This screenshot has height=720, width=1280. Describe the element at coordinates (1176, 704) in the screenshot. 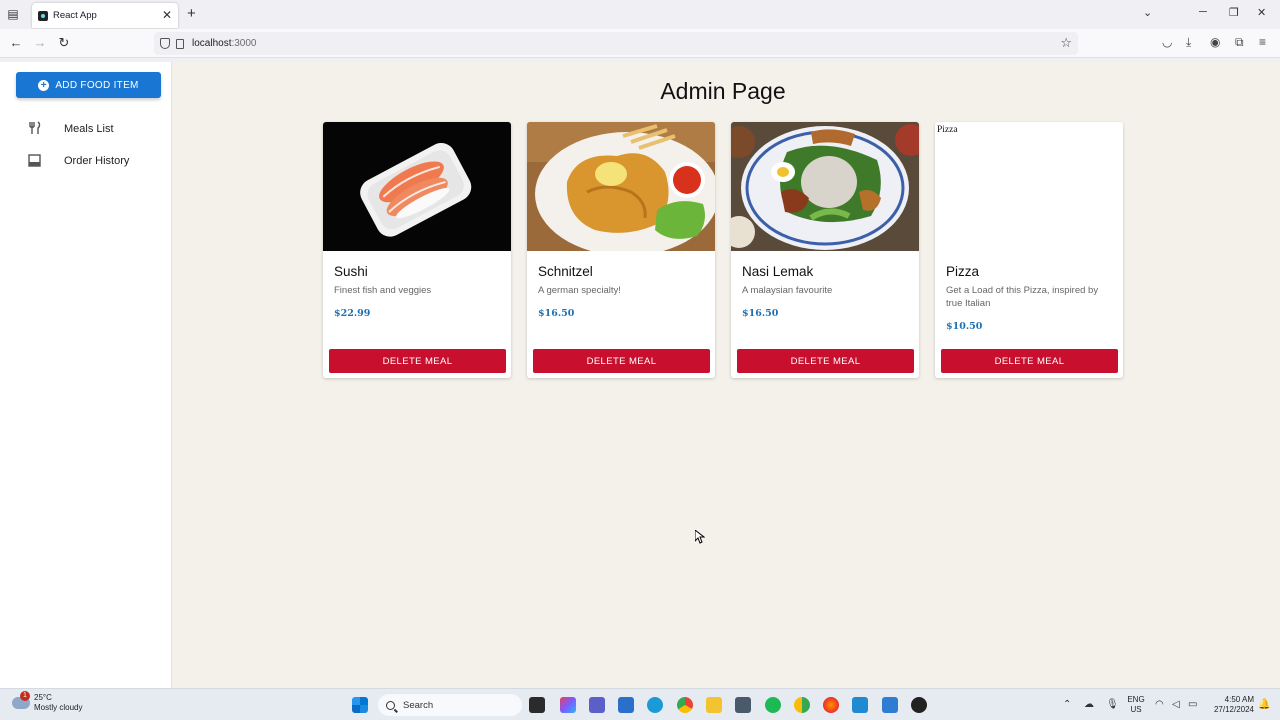

I see `volume-icon: ◁` at that location.